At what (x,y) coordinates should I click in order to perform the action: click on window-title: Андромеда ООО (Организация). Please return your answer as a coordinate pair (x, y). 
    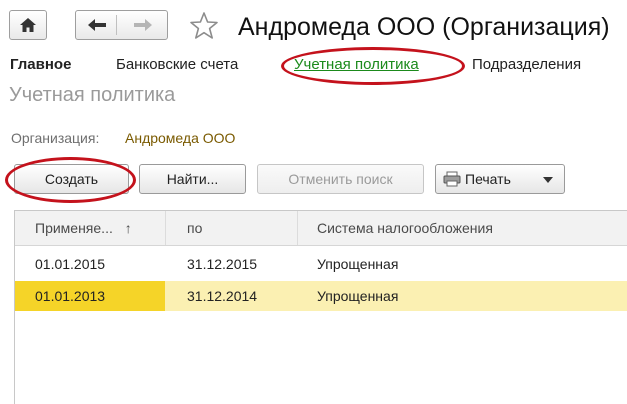
    Looking at the image, I should click on (424, 27).